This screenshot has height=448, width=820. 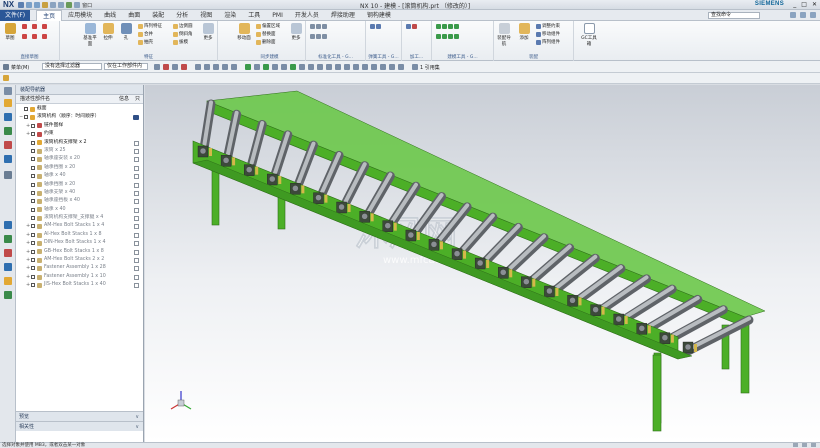 What do you see at coordinates (320, 67) in the screenshot?
I see `intersection-icon` at bounding box center [320, 67].